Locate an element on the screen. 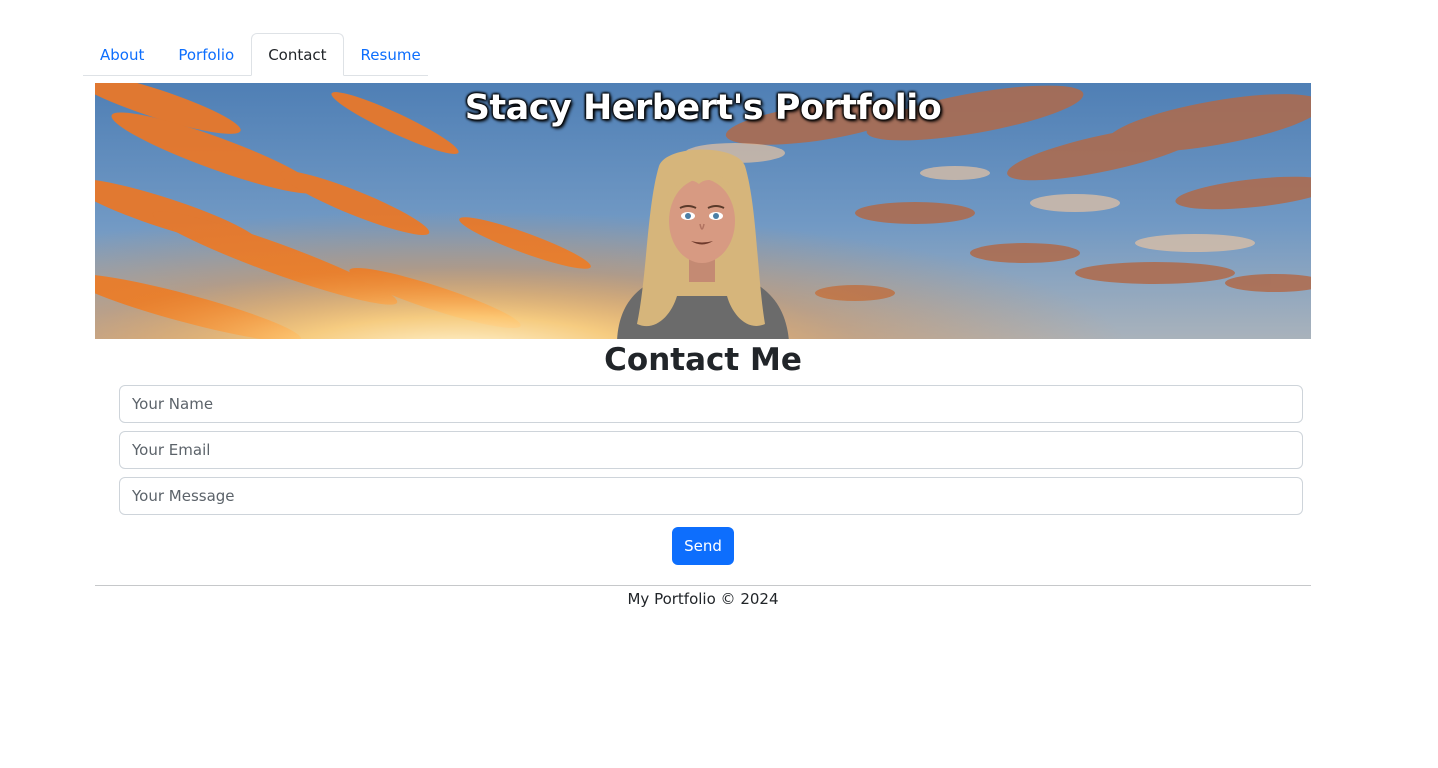 This screenshot has height=768, width=1438. site-title: Stacy Herbert's Portfolio is located at coordinates (703, 108).